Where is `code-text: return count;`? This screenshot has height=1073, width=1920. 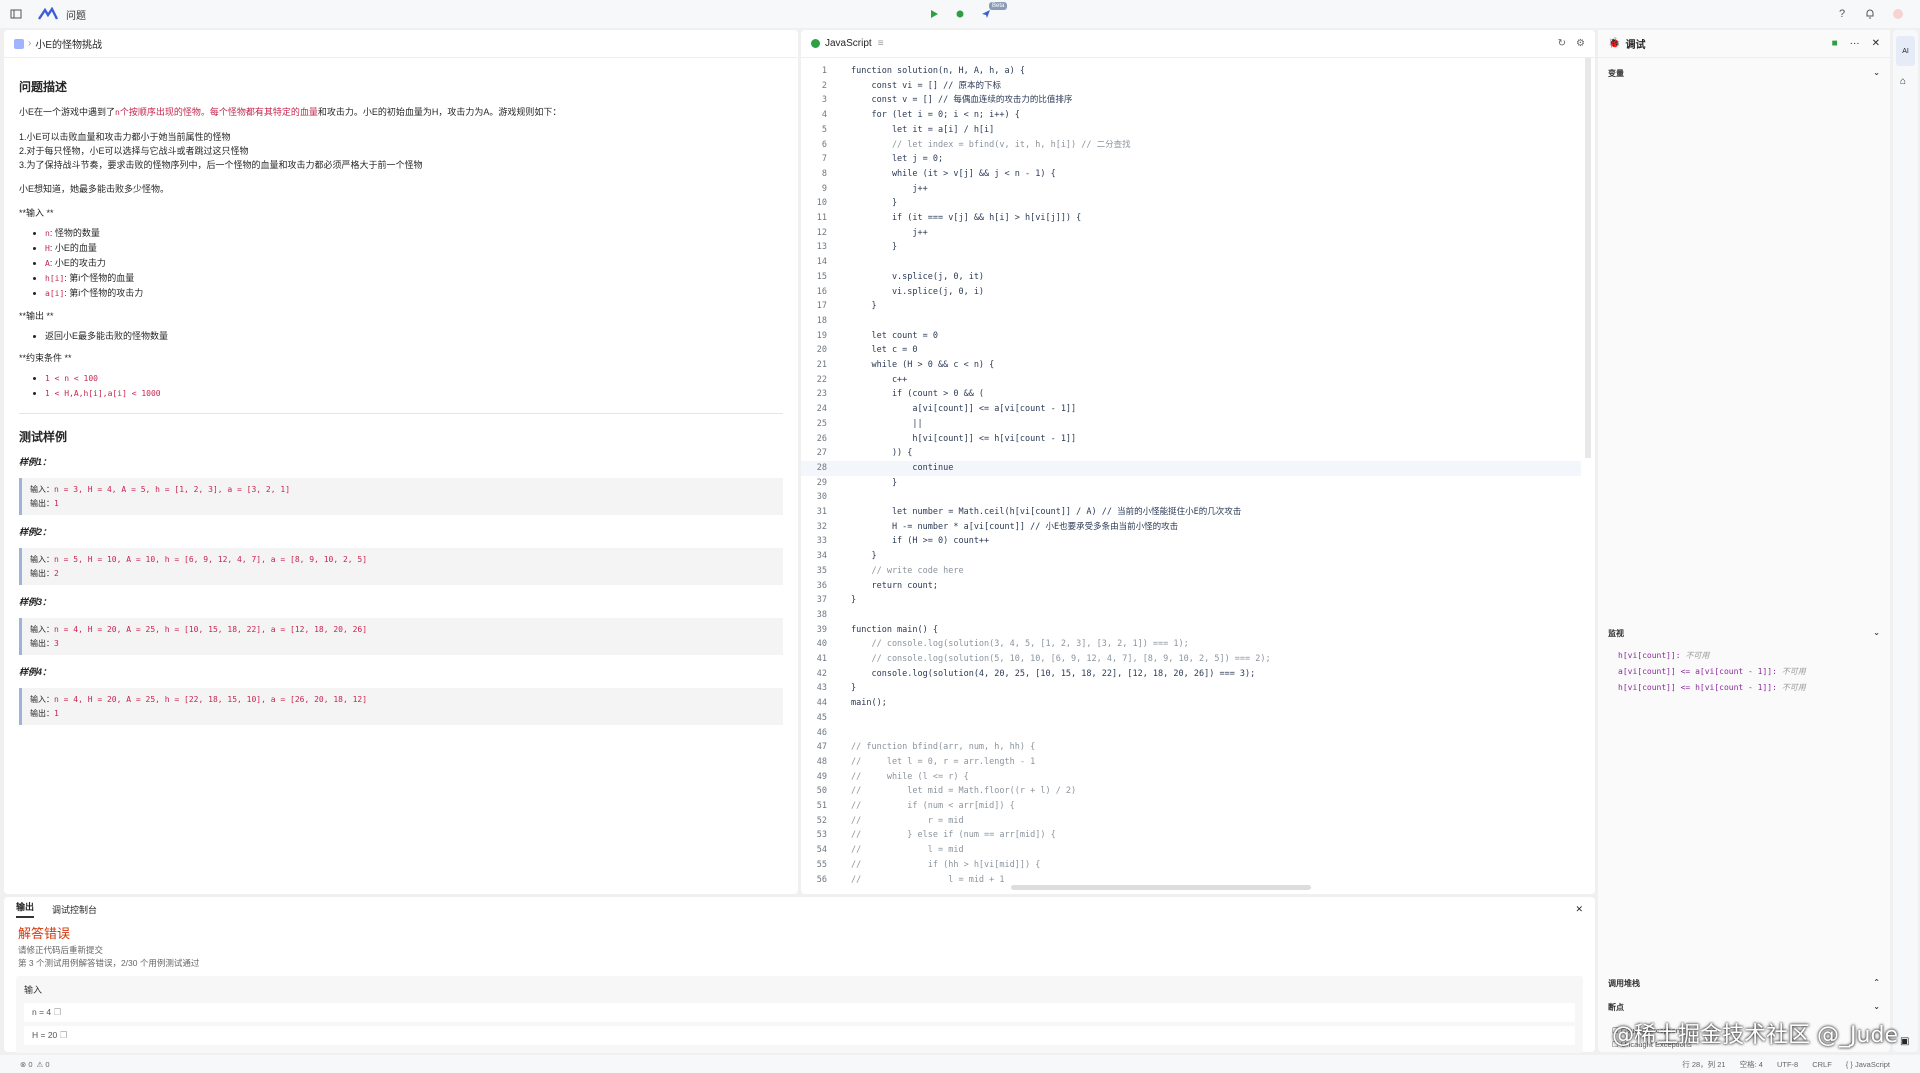 code-text: return count; is located at coordinates (894, 585).